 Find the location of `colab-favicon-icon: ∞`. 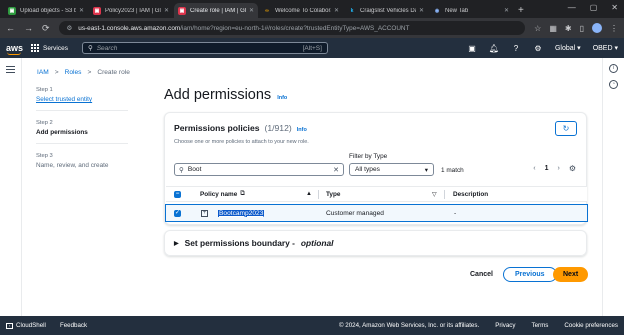

colab-favicon-icon: ∞ is located at coordinates (267, 10).